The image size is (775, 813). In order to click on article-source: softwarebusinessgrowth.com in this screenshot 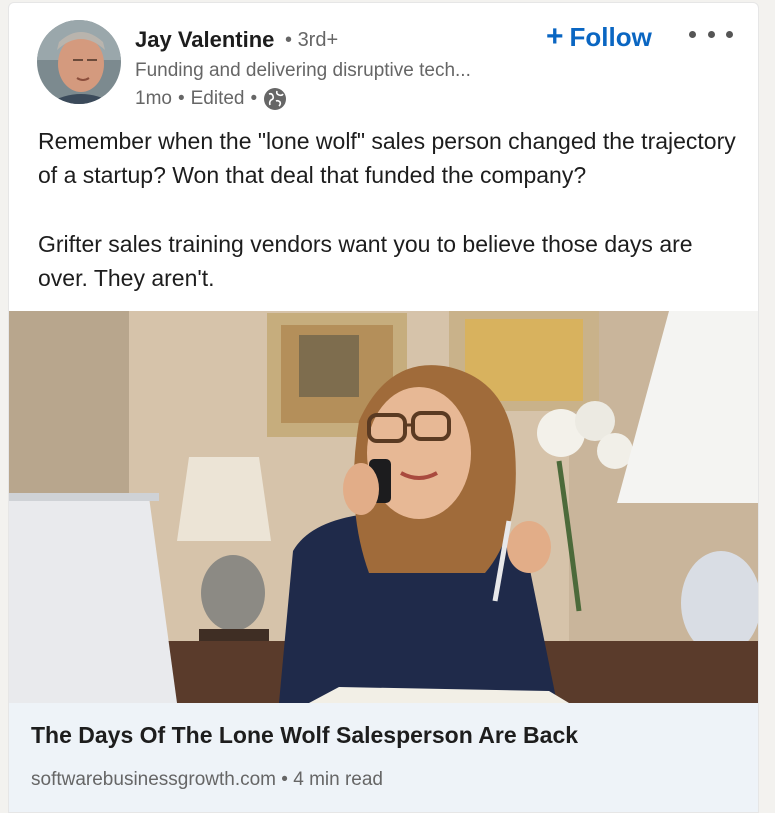, I will do `click(153, 779)`.